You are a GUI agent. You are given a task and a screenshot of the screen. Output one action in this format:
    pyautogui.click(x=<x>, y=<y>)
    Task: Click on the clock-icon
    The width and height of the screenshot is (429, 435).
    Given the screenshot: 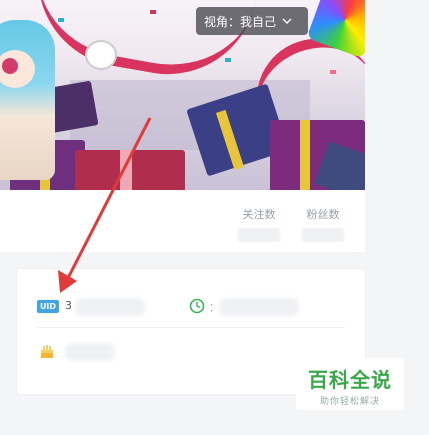 What is the action you would take?
    pyautogui.click(x=197, y=306)
    